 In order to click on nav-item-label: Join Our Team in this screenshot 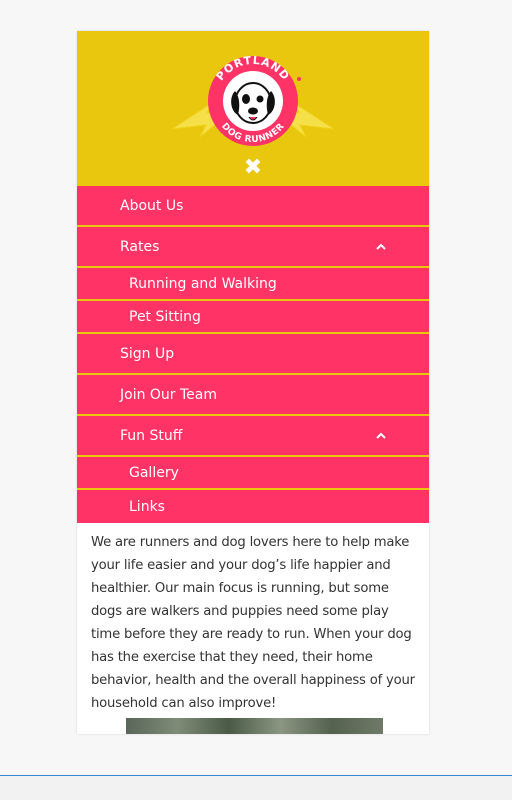, I will do `click(169, 394)`.